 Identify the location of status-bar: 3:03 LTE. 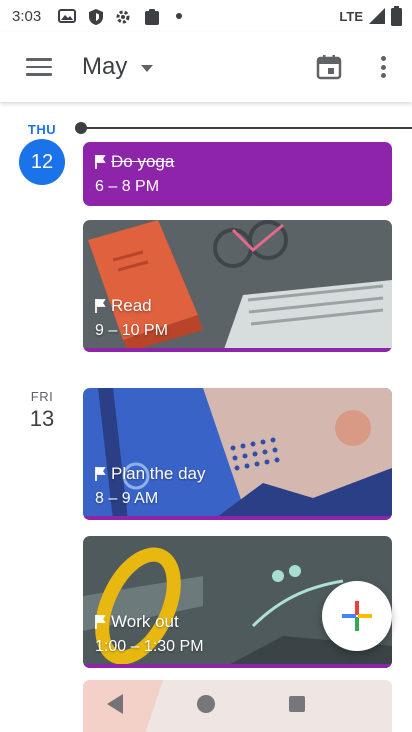
(206, 16).